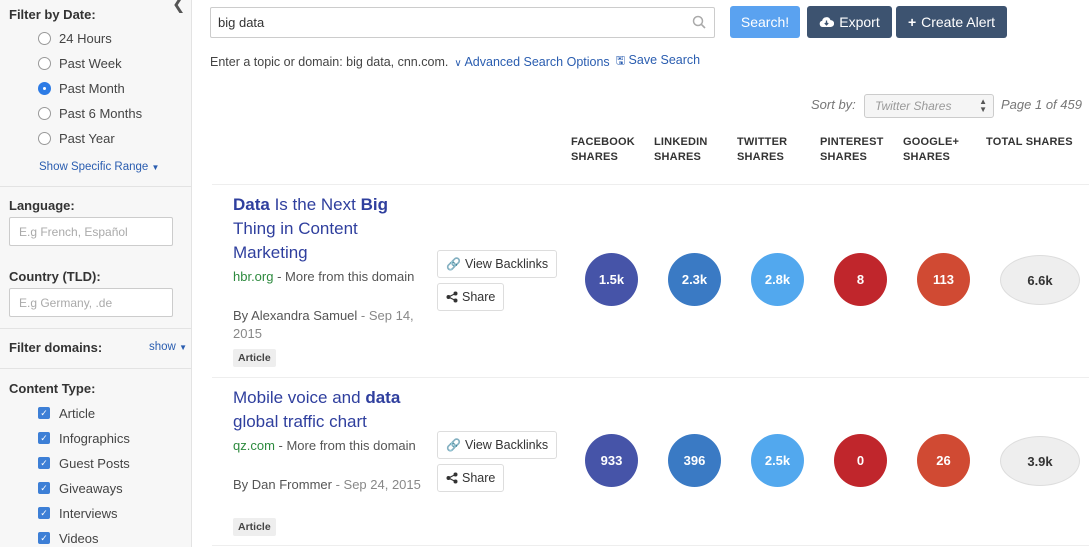  I want to click on advanced-search-link: ∨ Advanced Search Options, so click(531, 62).